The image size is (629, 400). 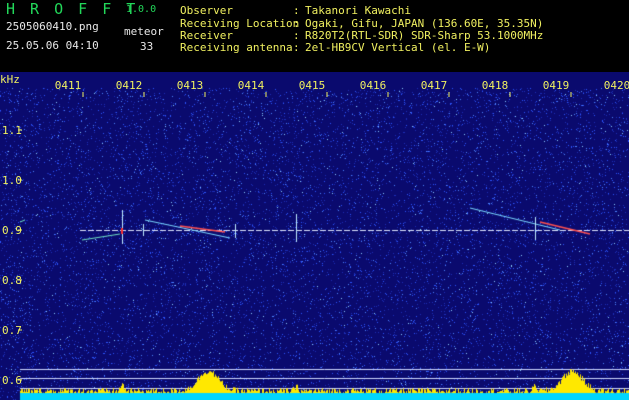 I want to click on time-tick-label: 0417, so click(x=434, y=85).